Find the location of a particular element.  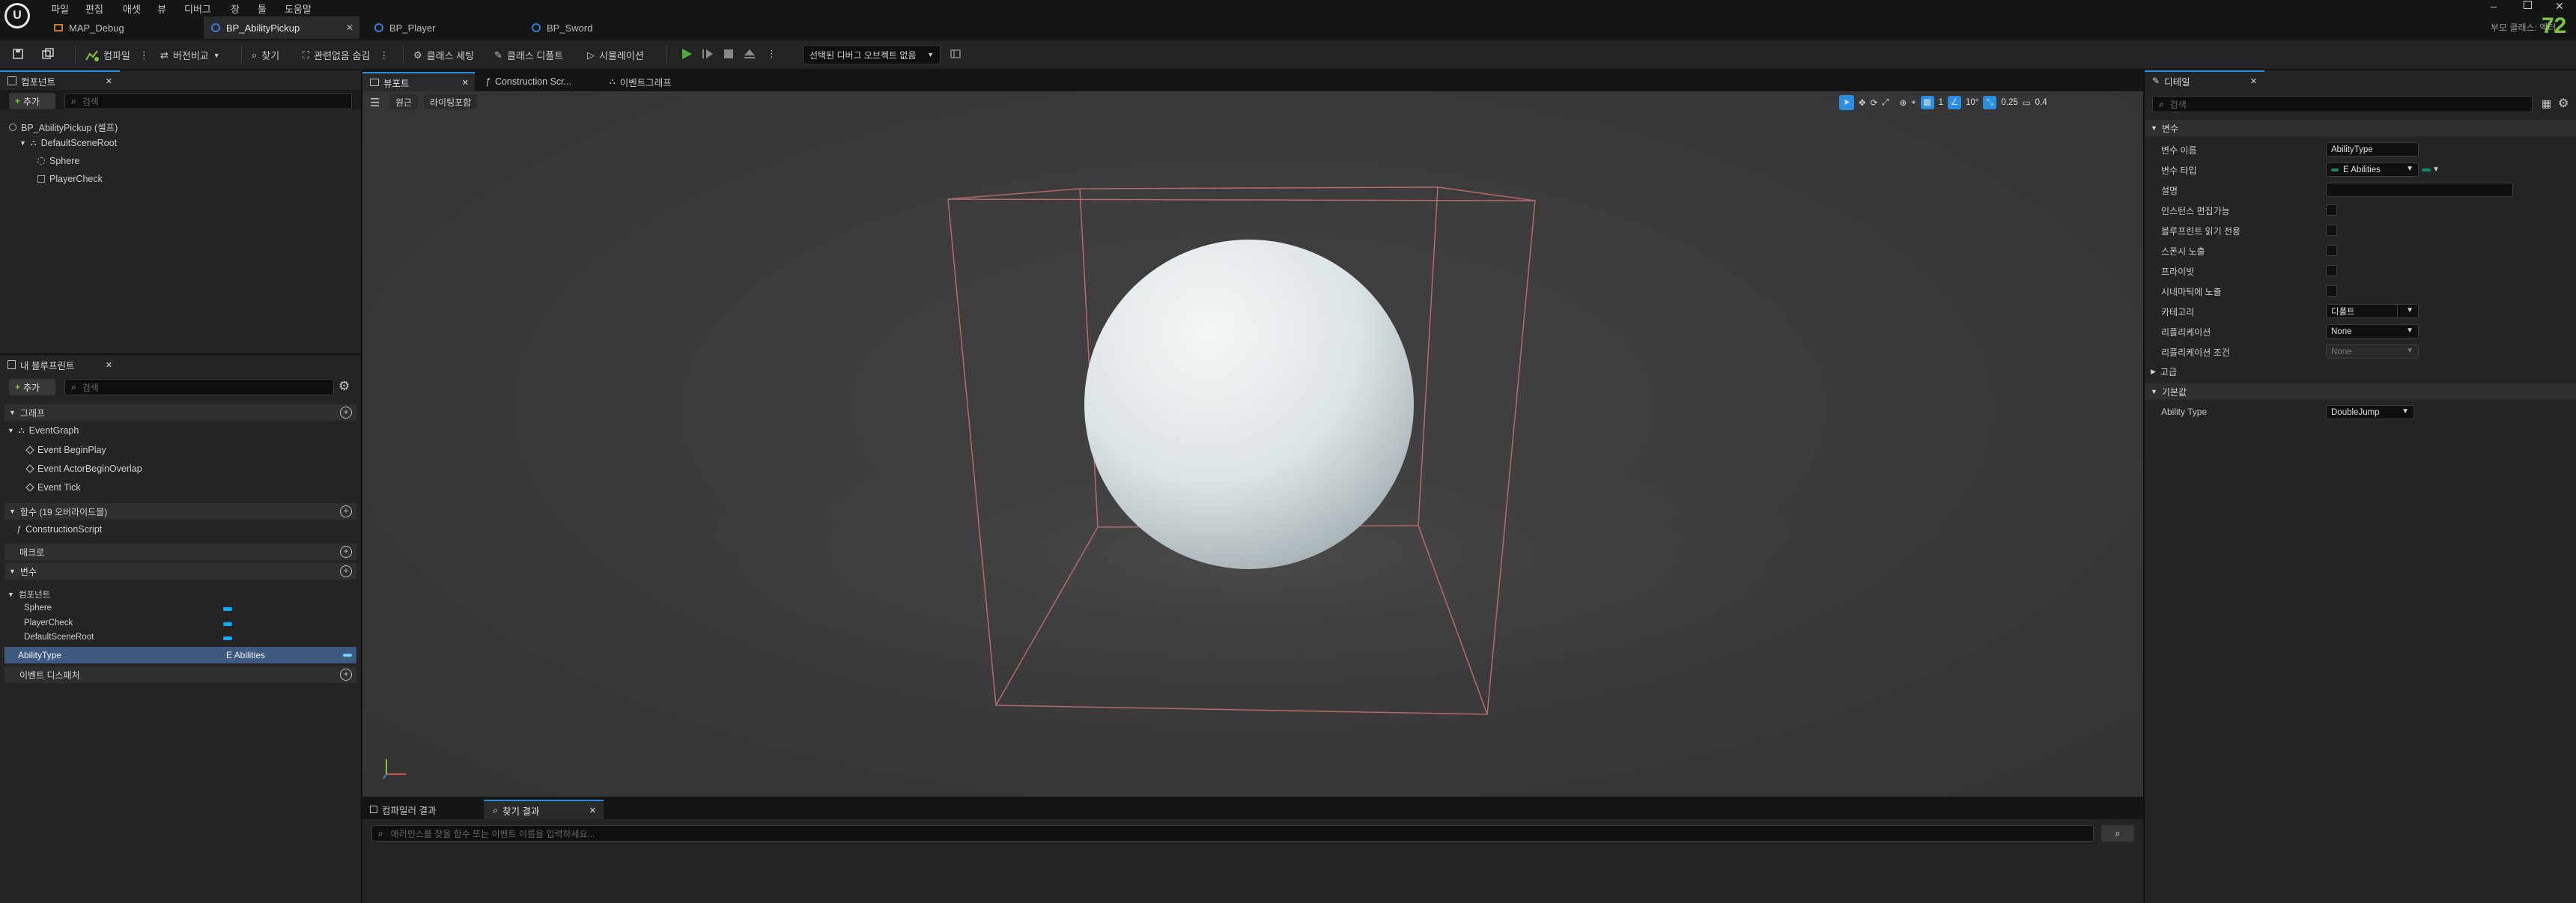

menu-help: 도움말 is located at coordinates (298, 9).